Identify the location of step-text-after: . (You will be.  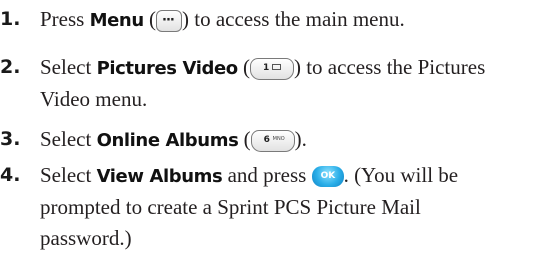
(401, 175).